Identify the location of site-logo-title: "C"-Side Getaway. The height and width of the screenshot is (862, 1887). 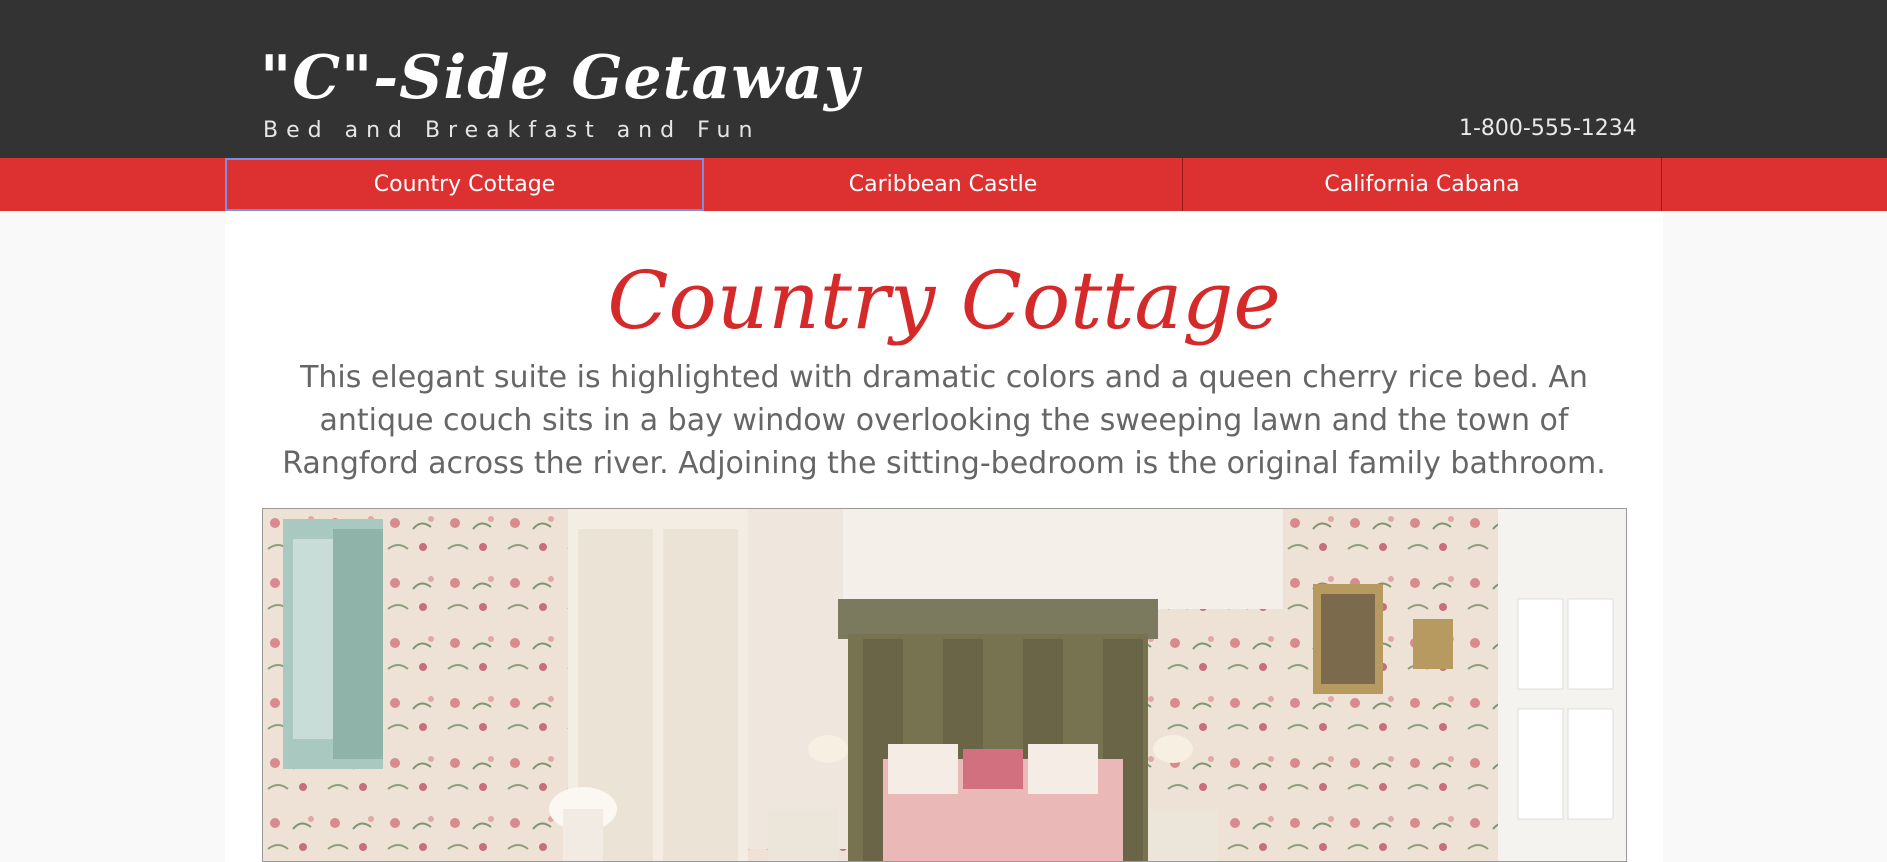
(560, 78).